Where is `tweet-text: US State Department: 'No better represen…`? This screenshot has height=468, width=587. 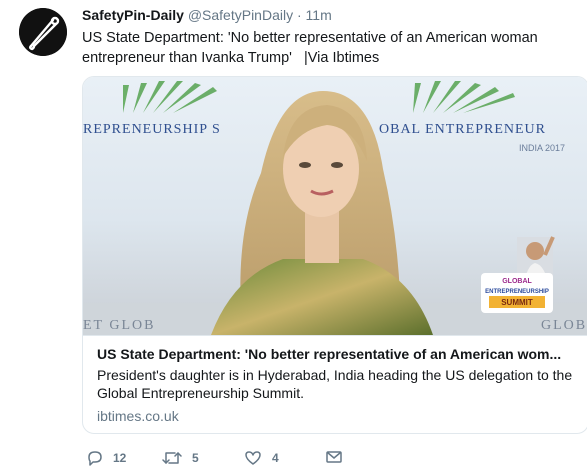 tweet-text: US State Department: 'No better represen… is located at coordinates (312, 48).